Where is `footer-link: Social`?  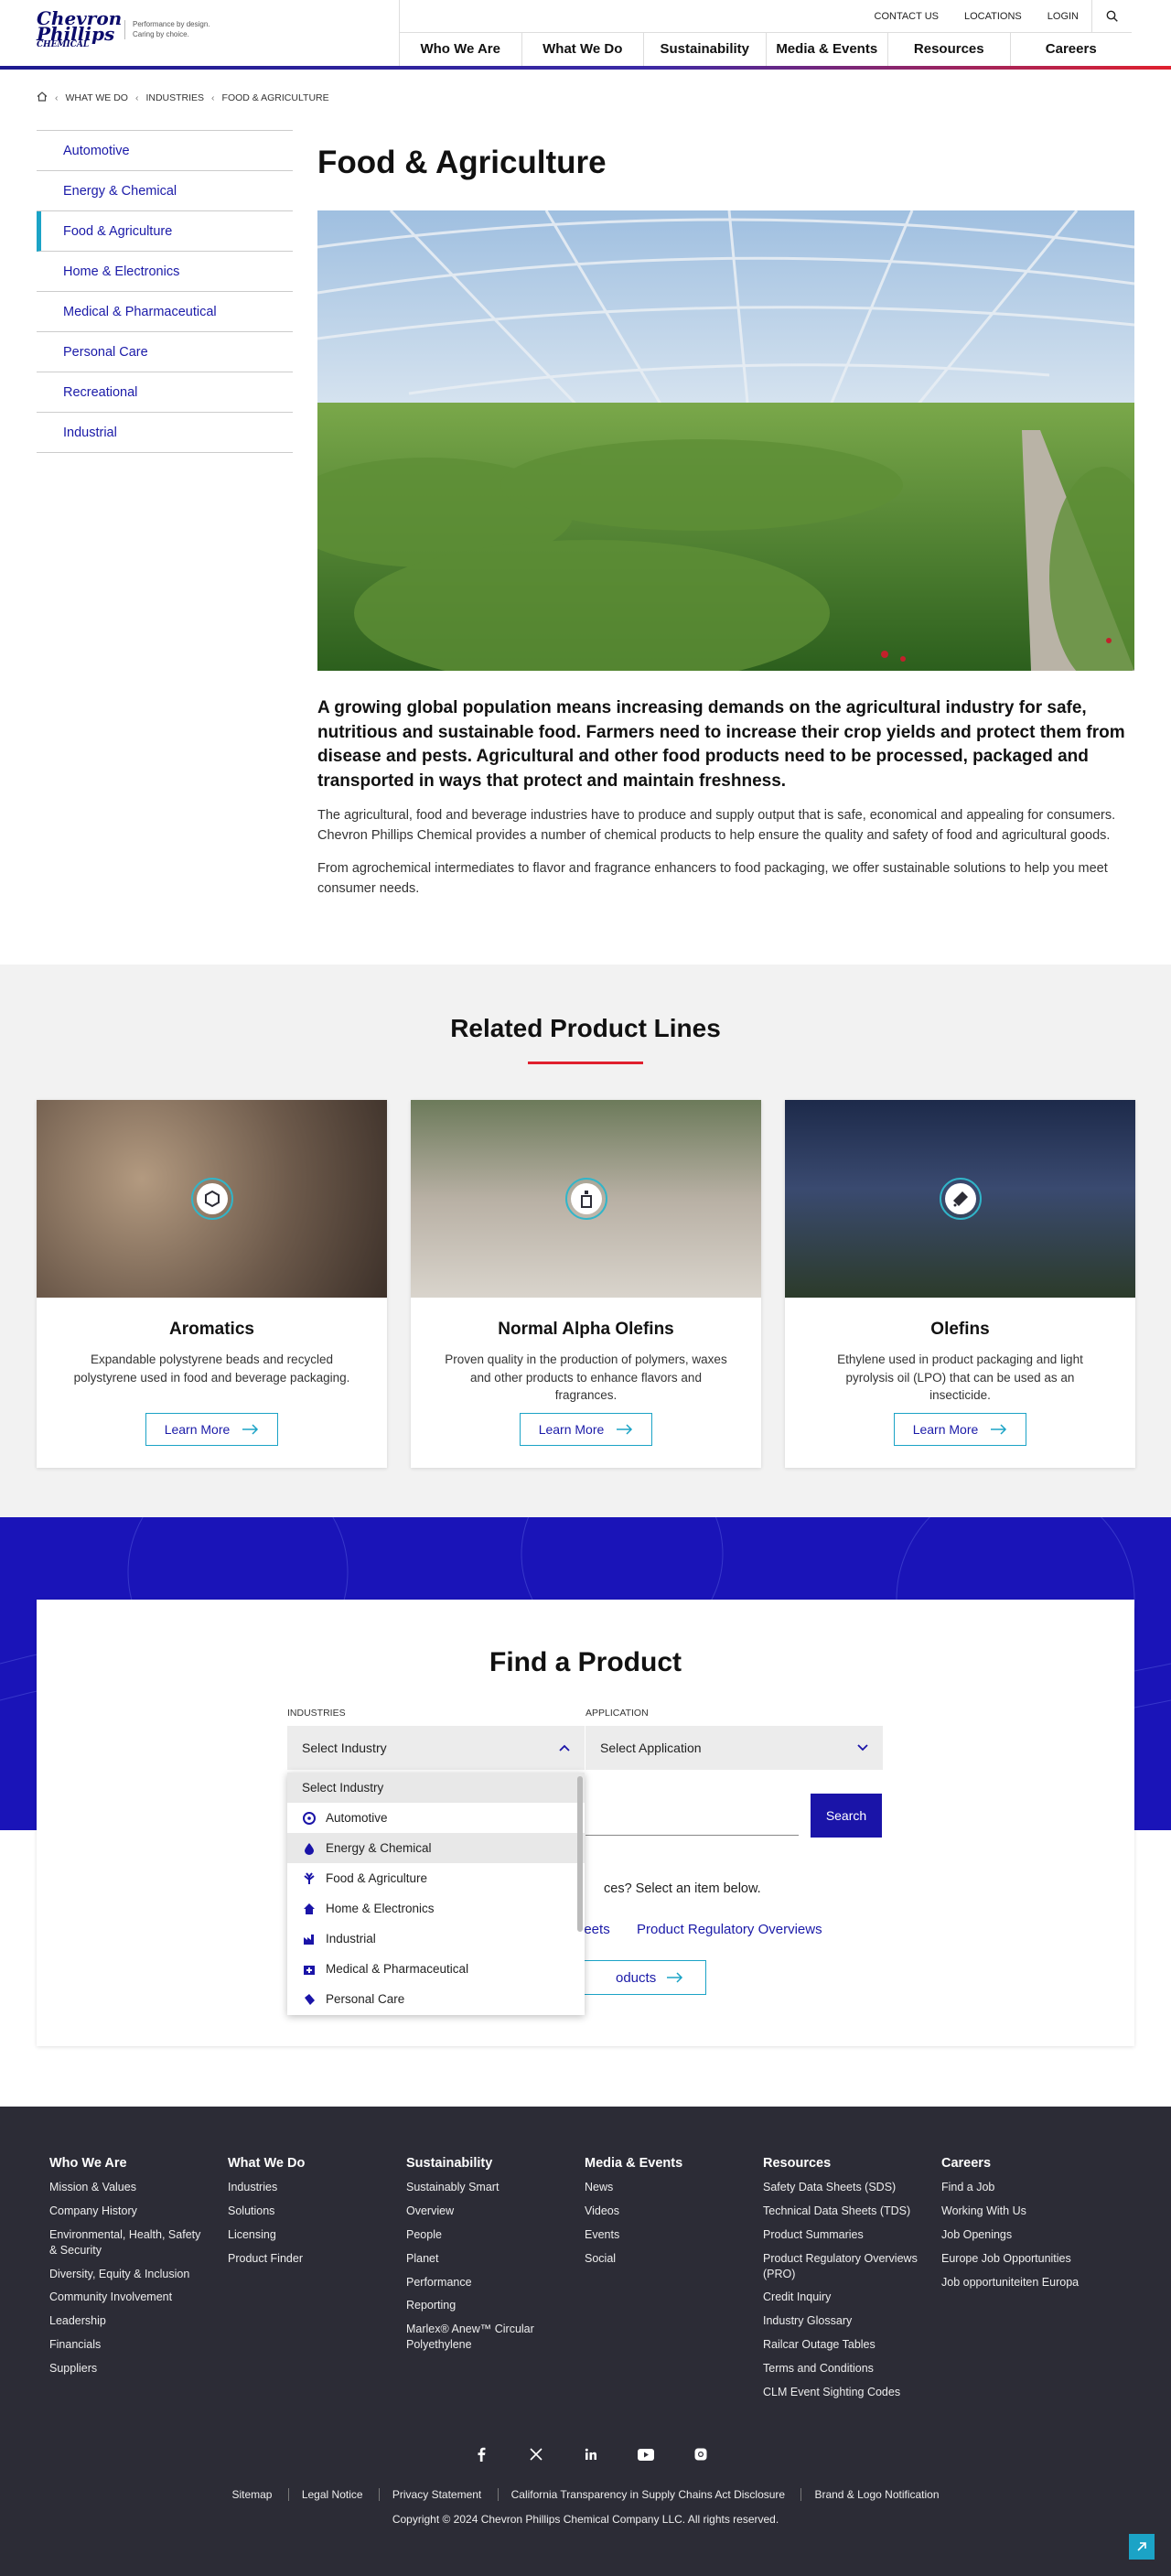
footer-link: Social is located at coordinates (666, 2259).